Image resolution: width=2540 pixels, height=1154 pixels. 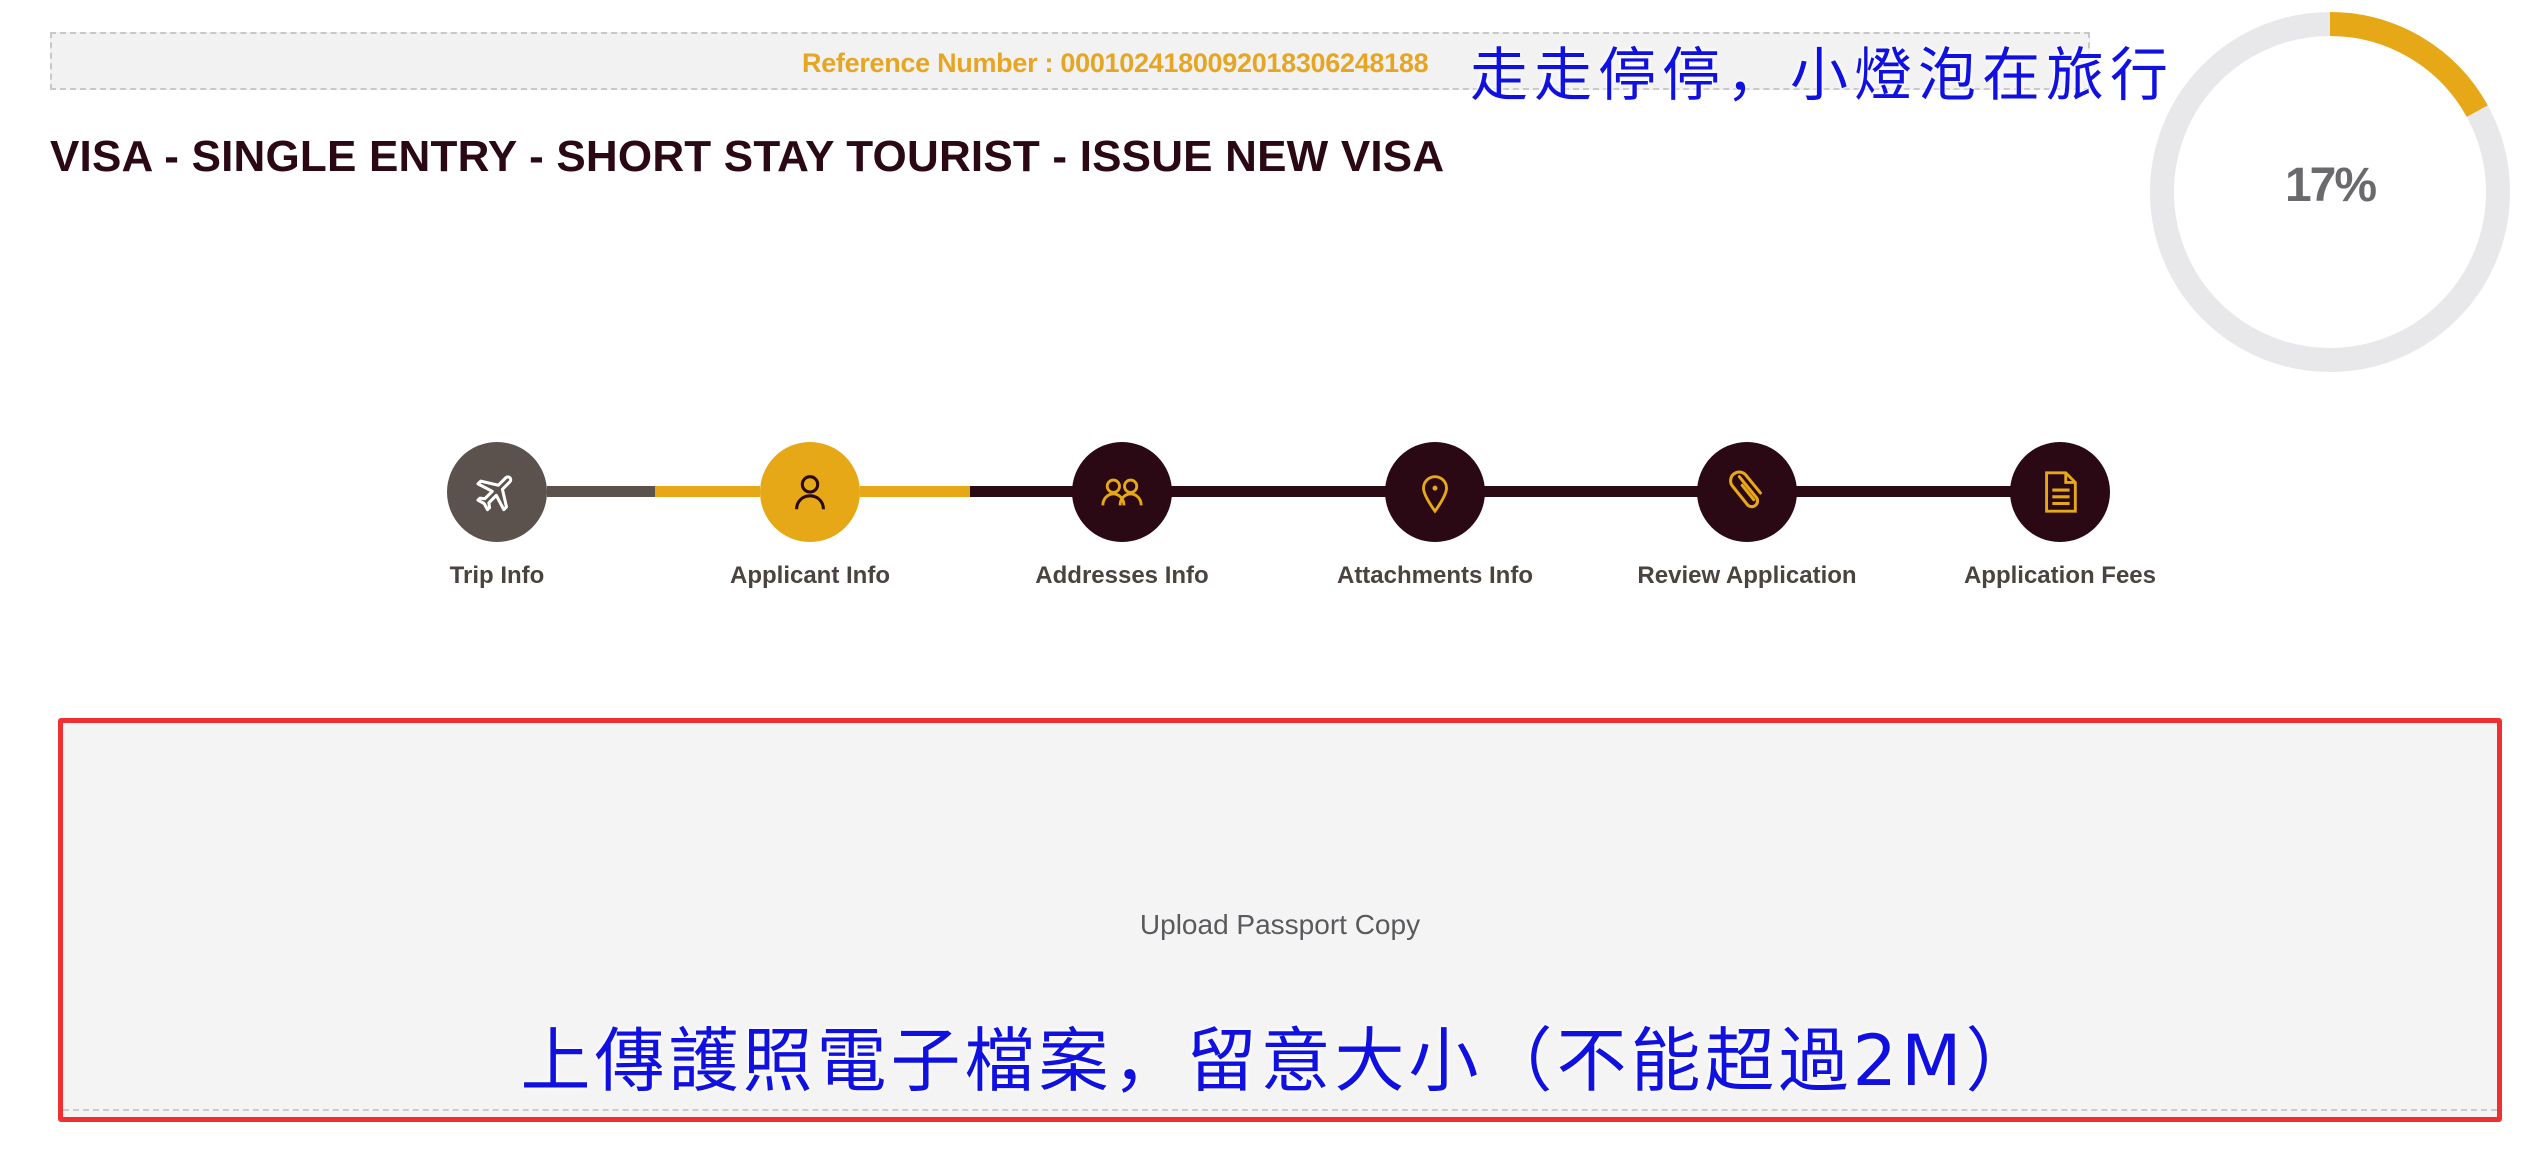 What do you see at coordinates (497, 576) in the screenshot?
I see `step-label-trip-info: Trip Info` at bounding box center [497, 576].